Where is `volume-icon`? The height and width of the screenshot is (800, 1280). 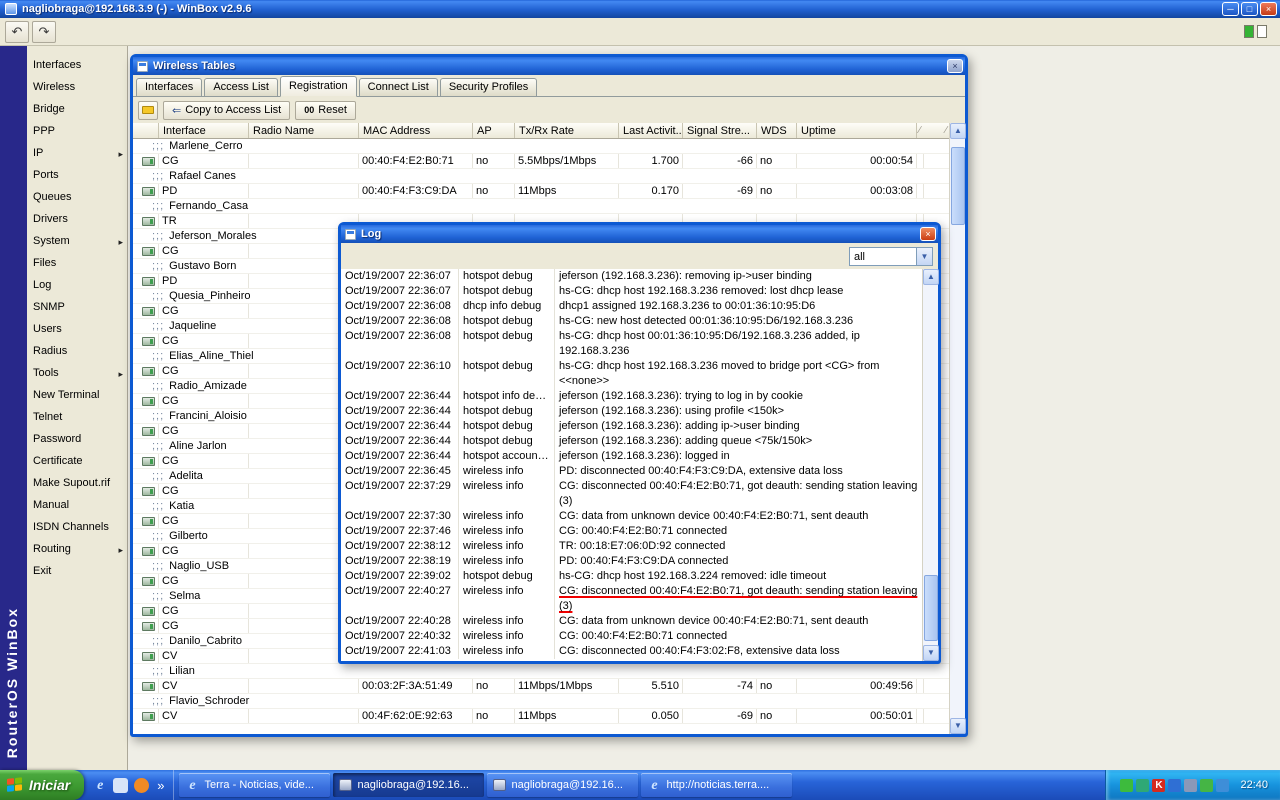
volume-icon is located at coordinates (1191, 785).